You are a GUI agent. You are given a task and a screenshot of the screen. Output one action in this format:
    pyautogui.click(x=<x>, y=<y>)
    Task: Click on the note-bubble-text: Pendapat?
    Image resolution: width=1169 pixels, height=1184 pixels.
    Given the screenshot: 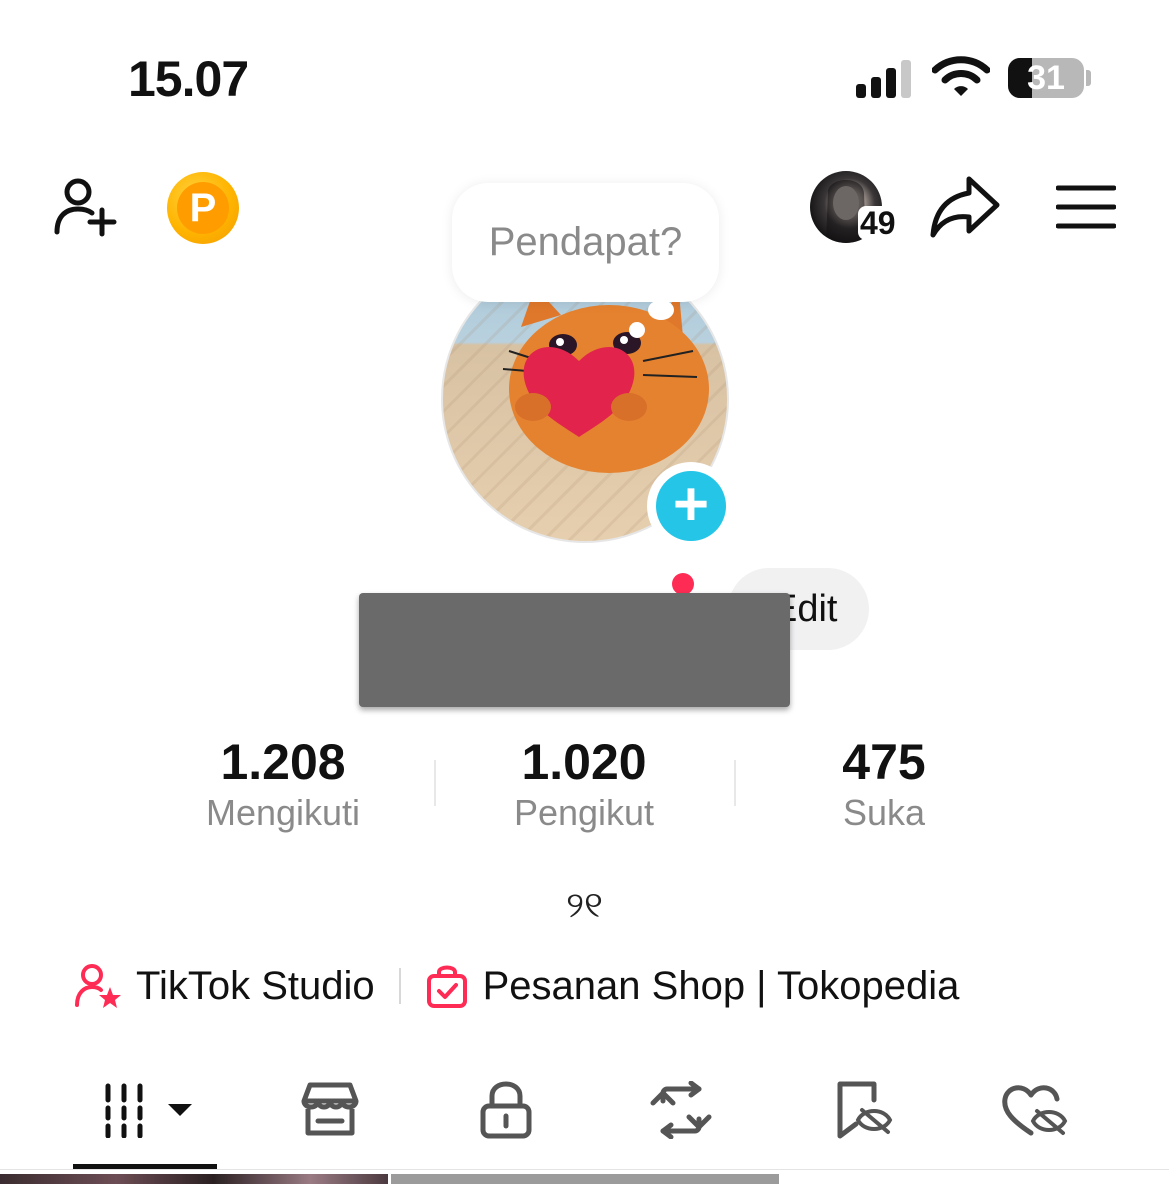 What is the action you would take?
    pyautogui.click(x=585, y=242)
    